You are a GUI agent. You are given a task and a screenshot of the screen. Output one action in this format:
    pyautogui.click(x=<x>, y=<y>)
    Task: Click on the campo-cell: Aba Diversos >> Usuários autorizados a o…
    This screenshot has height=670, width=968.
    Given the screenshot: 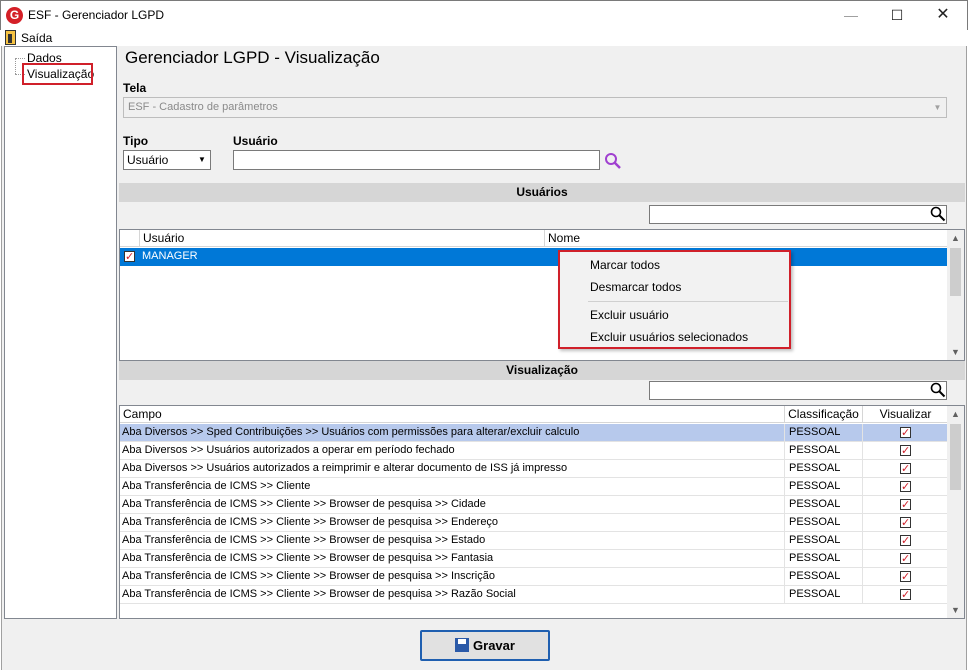 What is the action you would take?
    pyautogui.click(x=452, y=451)
    